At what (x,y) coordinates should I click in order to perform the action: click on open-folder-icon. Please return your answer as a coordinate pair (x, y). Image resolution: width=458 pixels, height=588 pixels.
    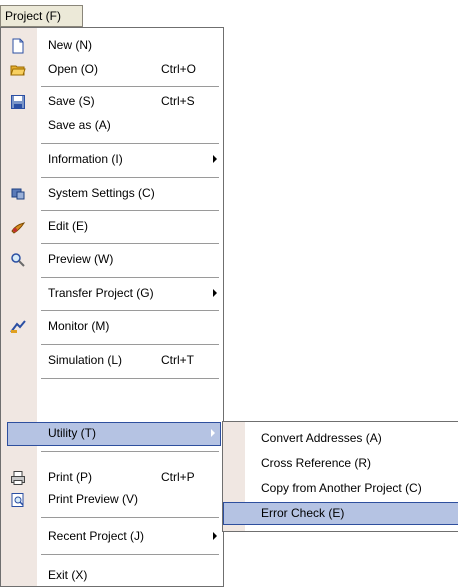
    Looking at the image, I should click on (18, 70).